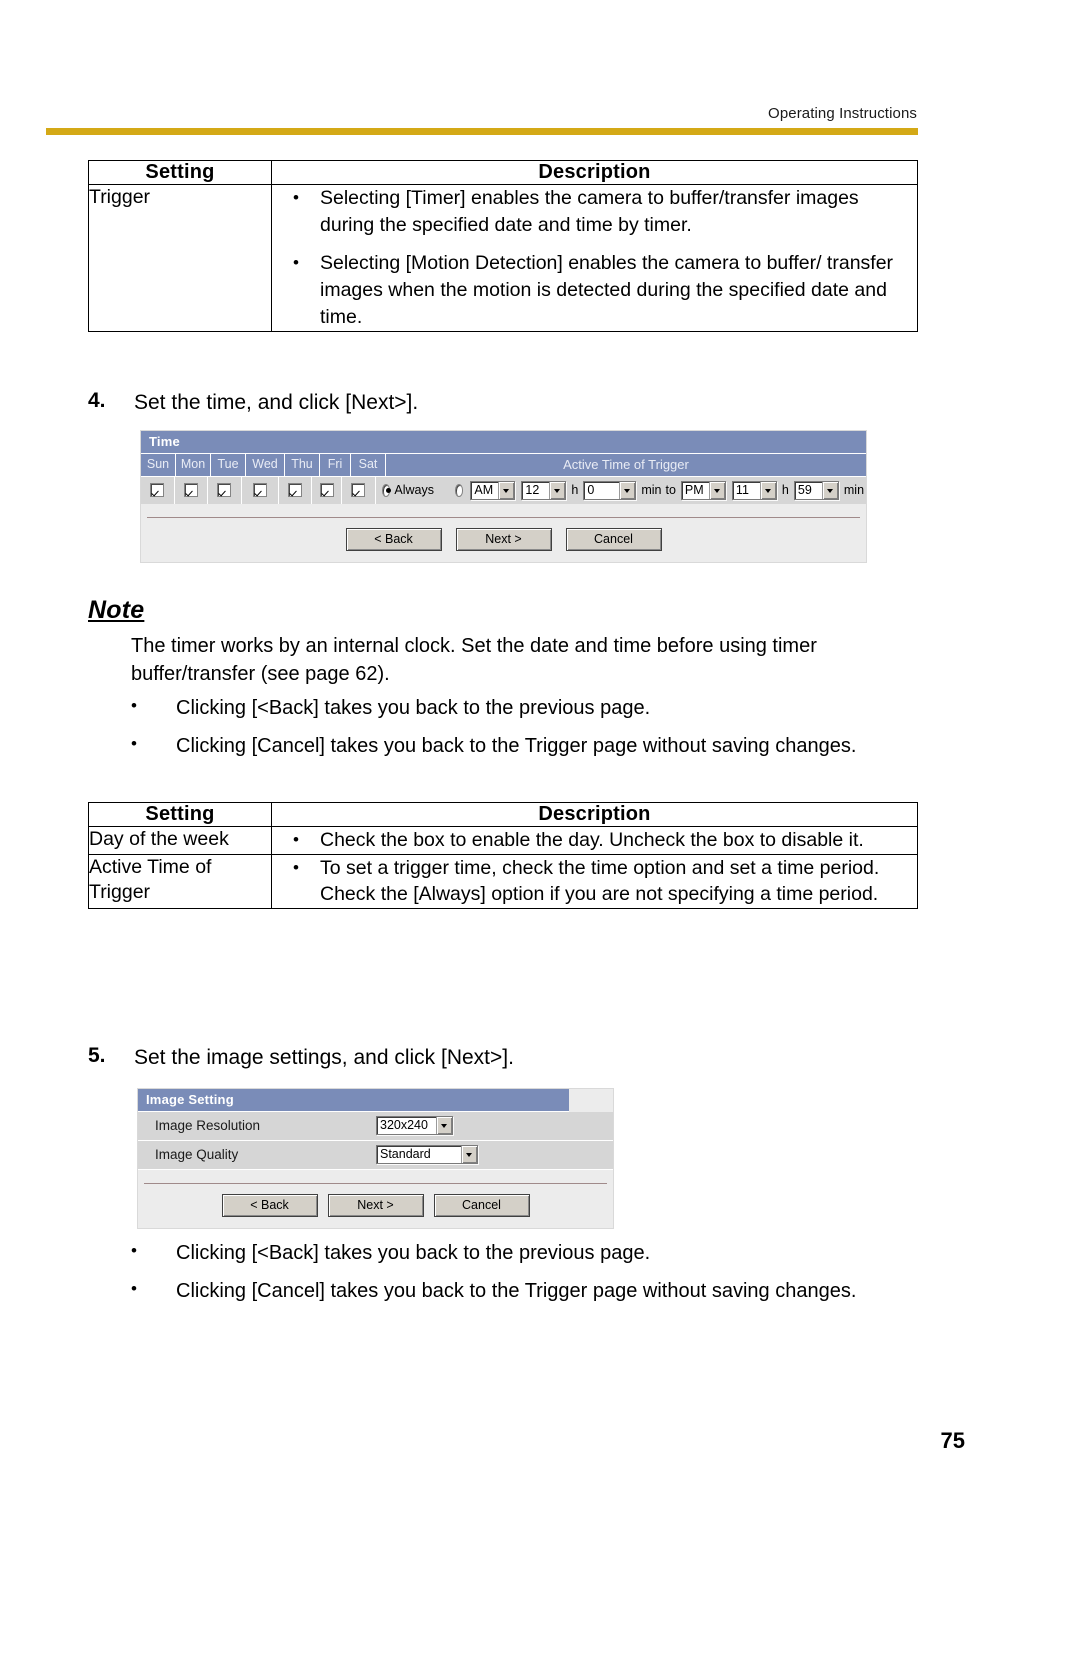 The image size is (1080, 1669). What do you see at coordinates (626, 465) in the screenshot?
I see `active-time-header: Active Time of Trigger` at bounding box center [626, 465].